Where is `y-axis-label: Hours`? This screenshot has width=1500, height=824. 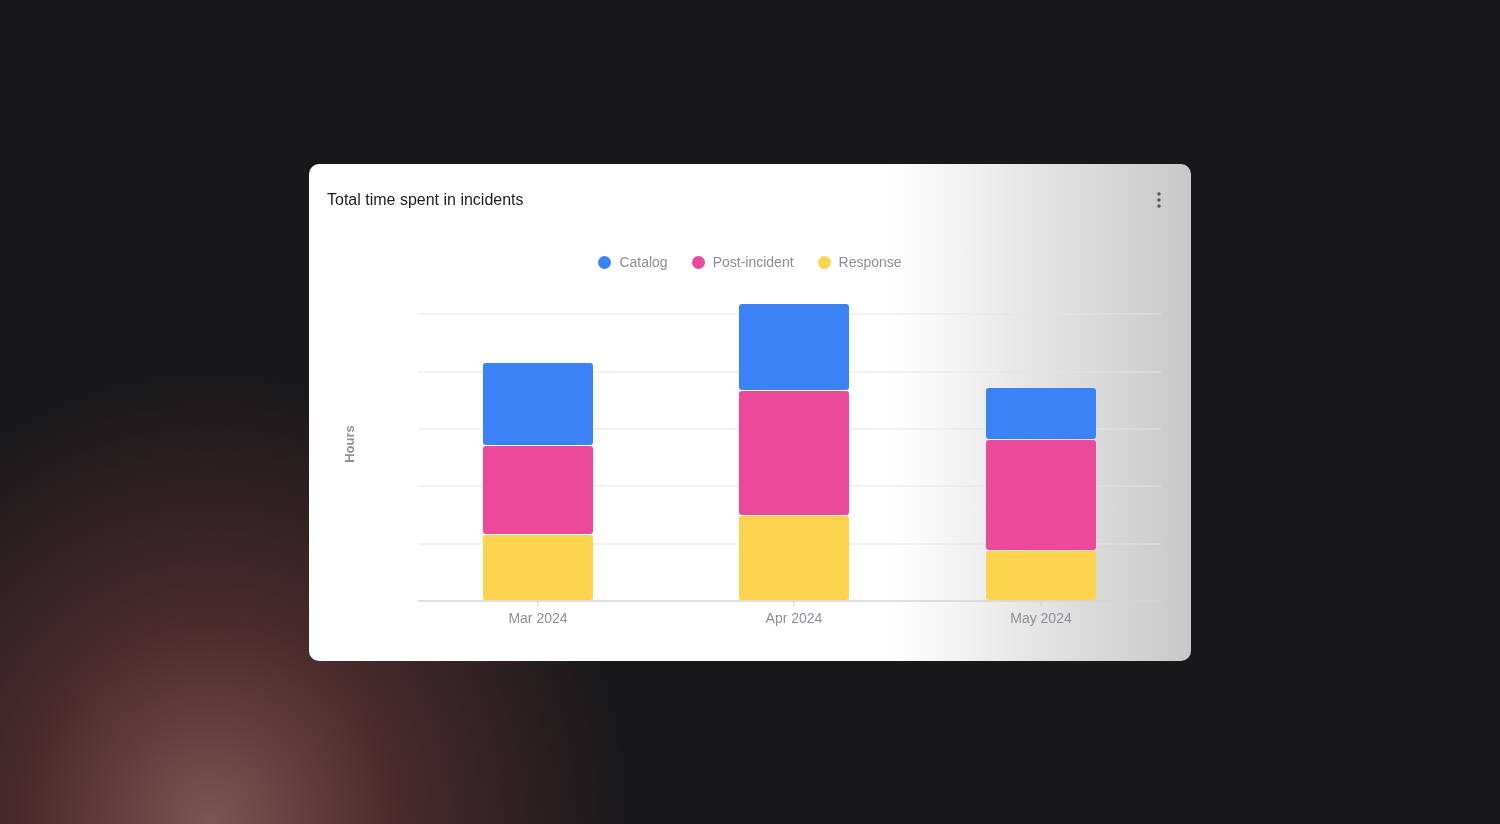
y-axis-label: Hours is located at coordinates (349, 444).